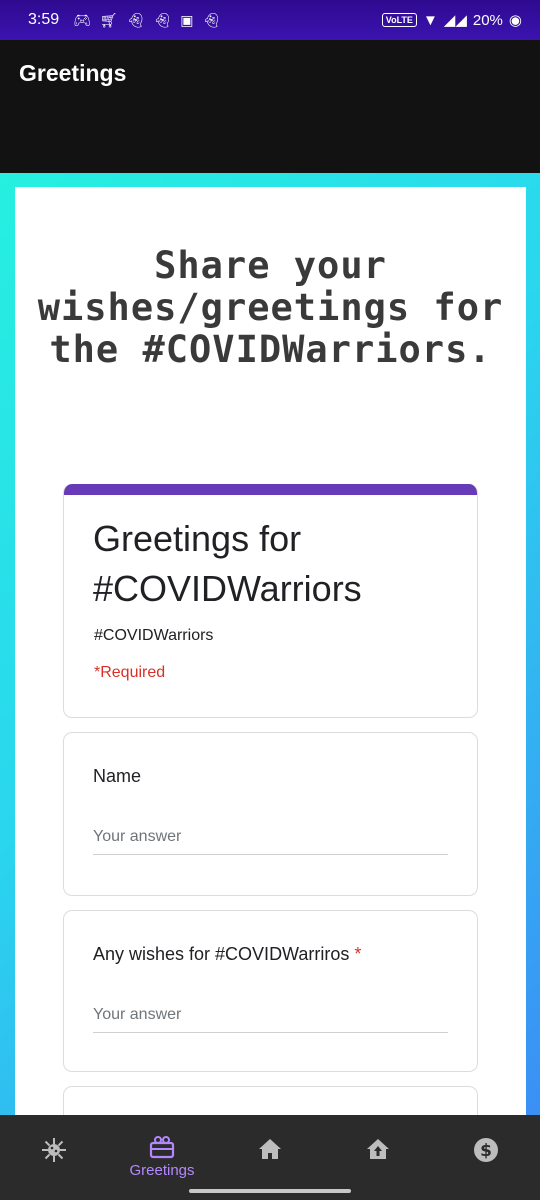  What do you see at coordinates (73, 73) in the screenshot?
I see `app-title: Greetings` at bounding box center [73, 73].